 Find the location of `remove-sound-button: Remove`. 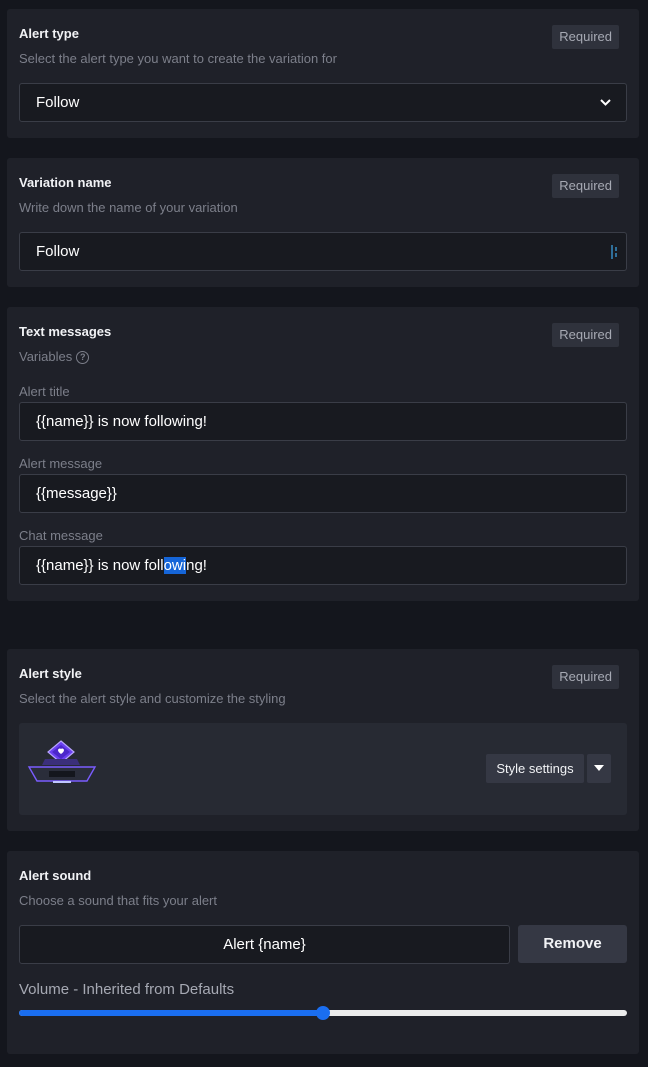

remove-sound-button: Remove is located at coordinates (572, 944).